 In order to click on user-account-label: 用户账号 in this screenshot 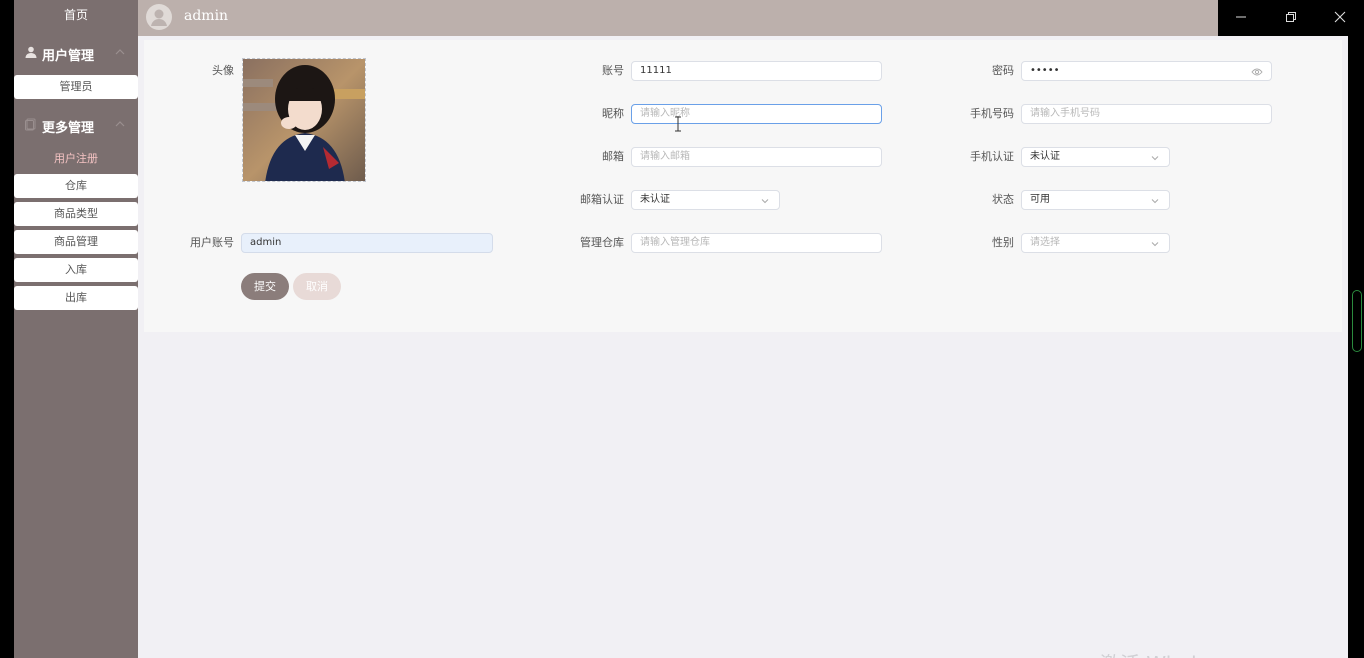, I will do `click(212, 242)`.